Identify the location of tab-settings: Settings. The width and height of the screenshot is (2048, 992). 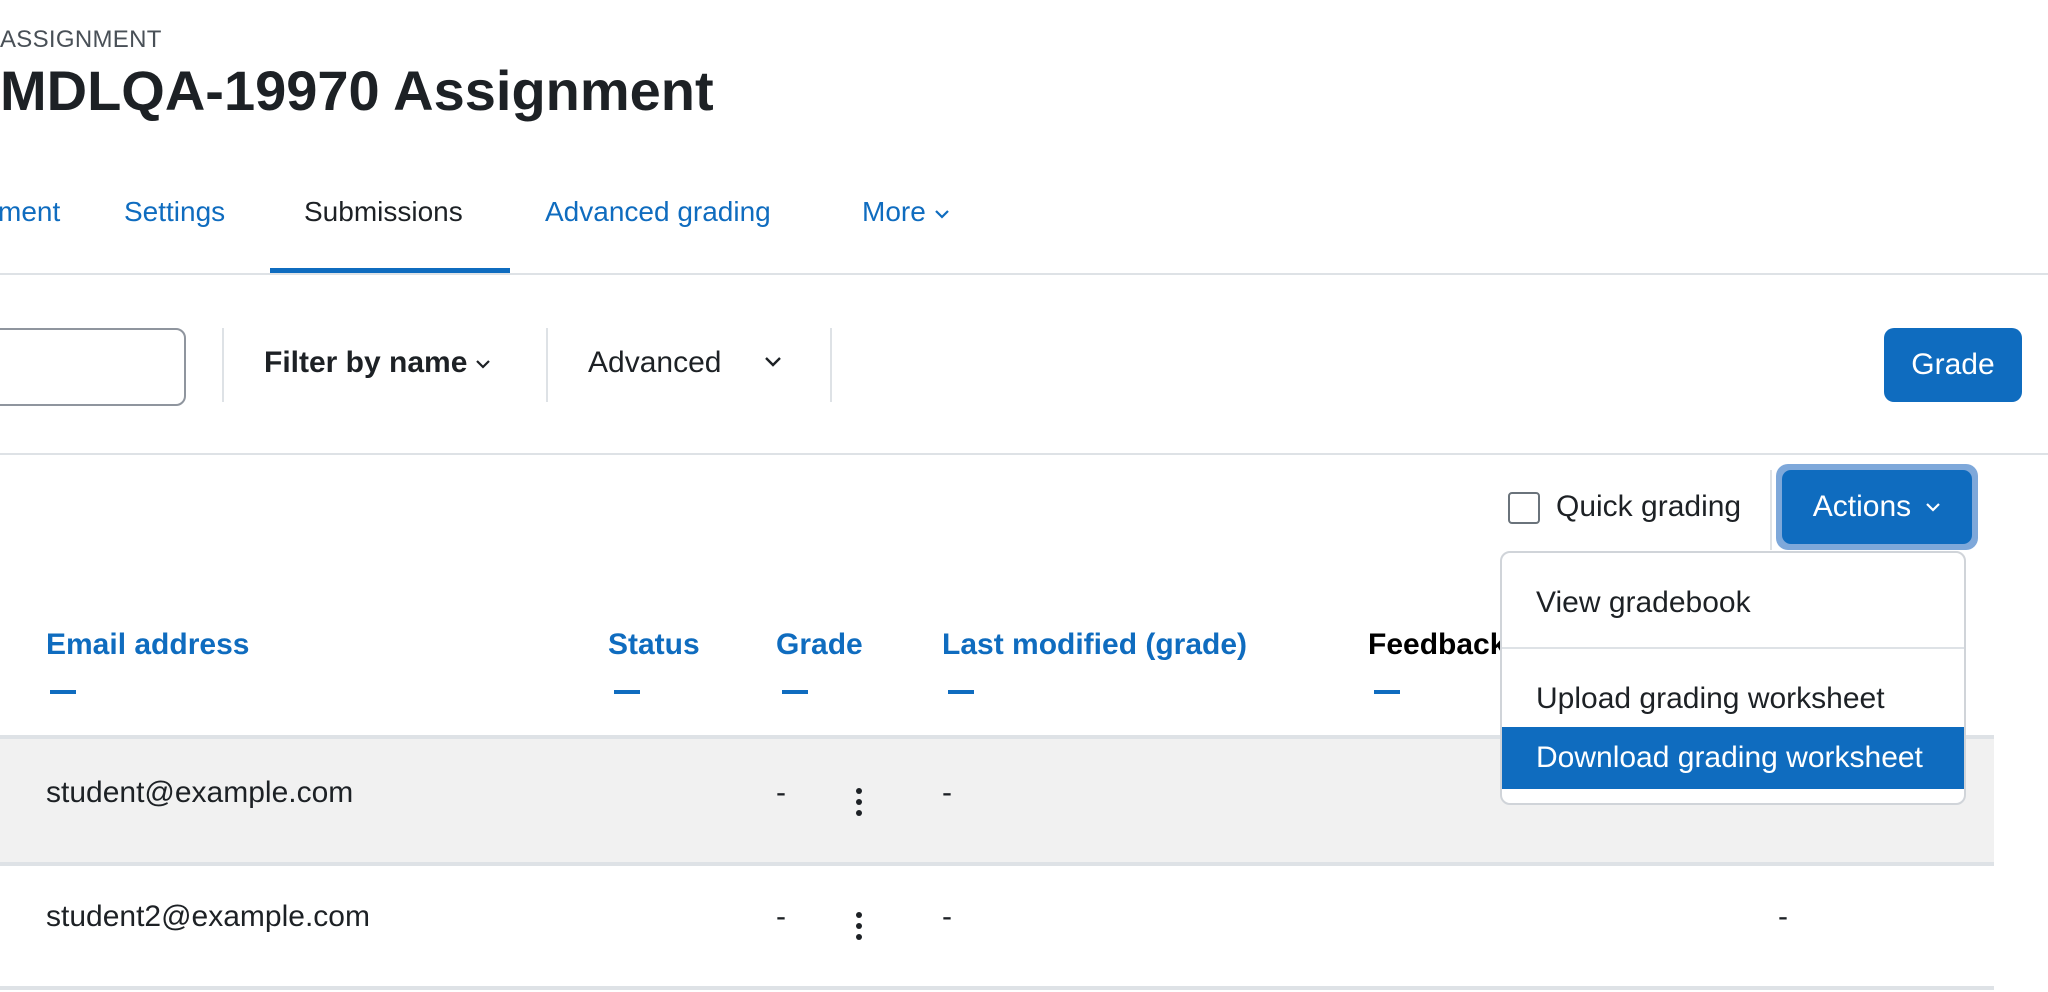
(174, 212).